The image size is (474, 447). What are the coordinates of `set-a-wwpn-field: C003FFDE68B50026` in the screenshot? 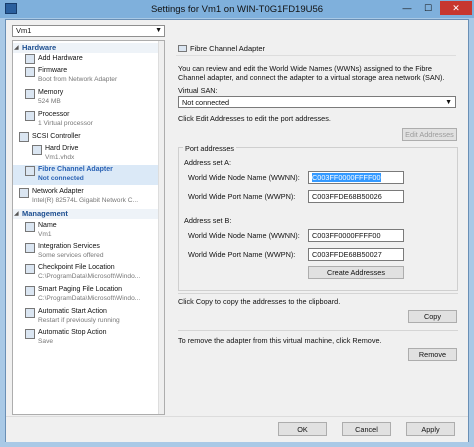 It's located at (356, 196).